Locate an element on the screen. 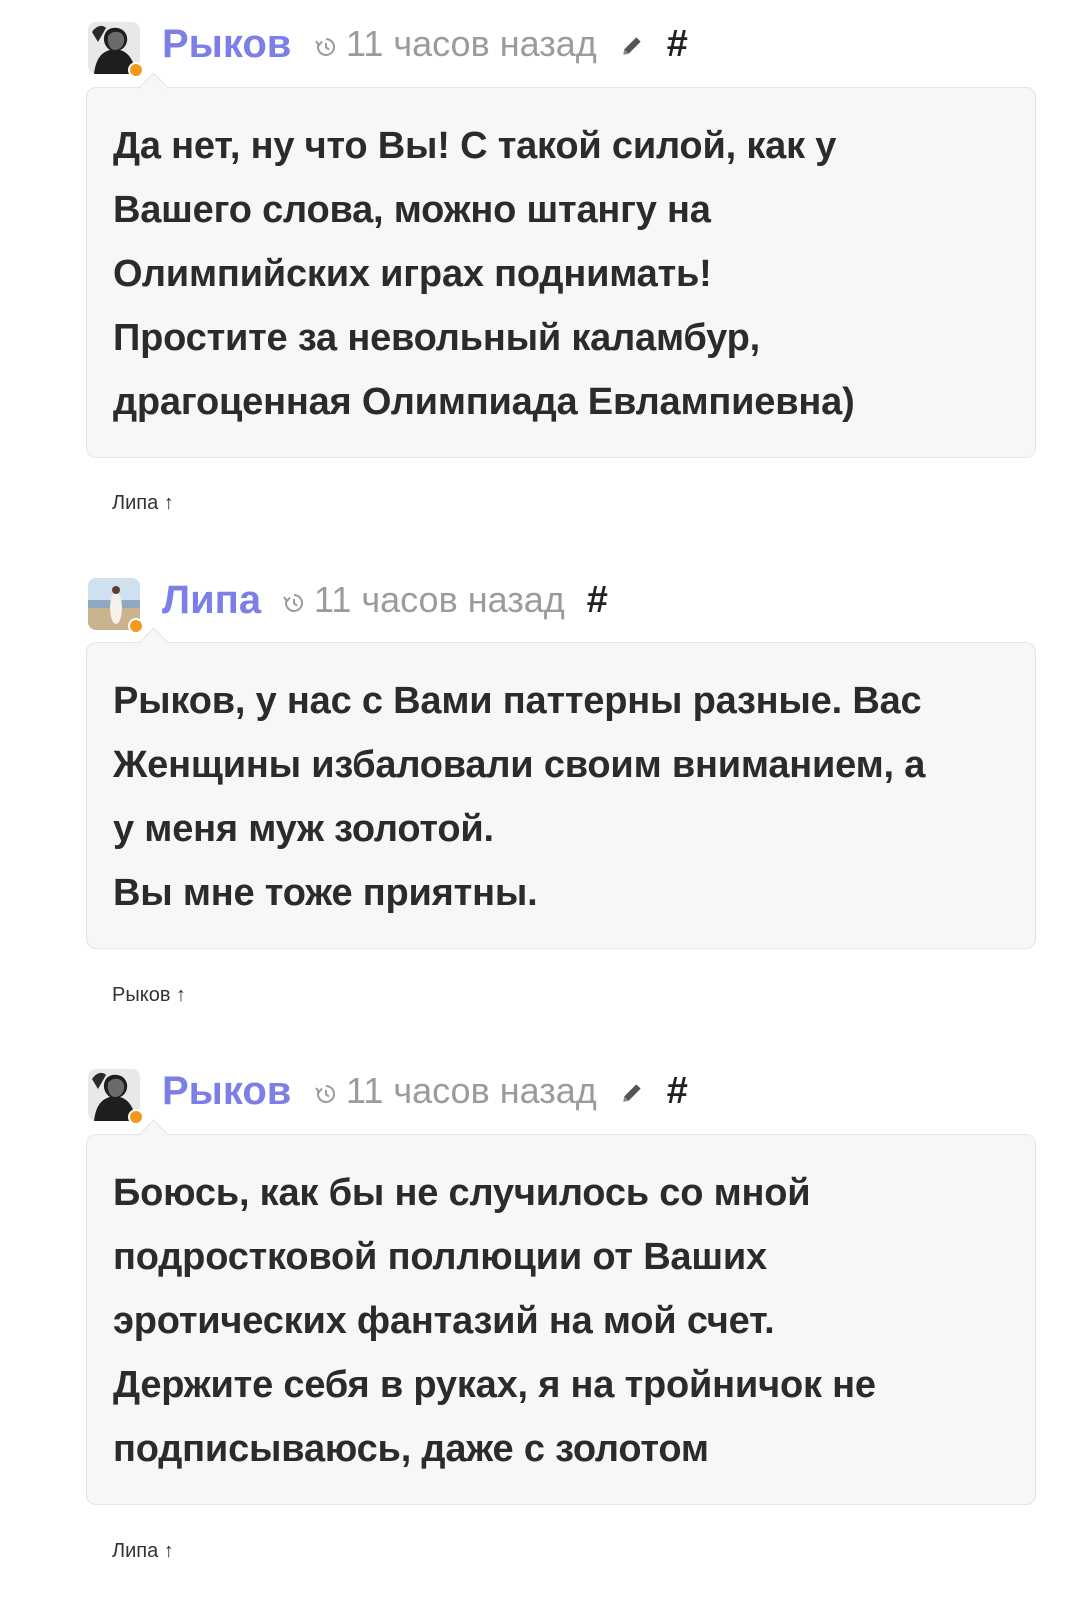 This screenshot has height=1597, width=1080. comment-header: Липа 11 часов назад # is located at coordinates (578, 606).